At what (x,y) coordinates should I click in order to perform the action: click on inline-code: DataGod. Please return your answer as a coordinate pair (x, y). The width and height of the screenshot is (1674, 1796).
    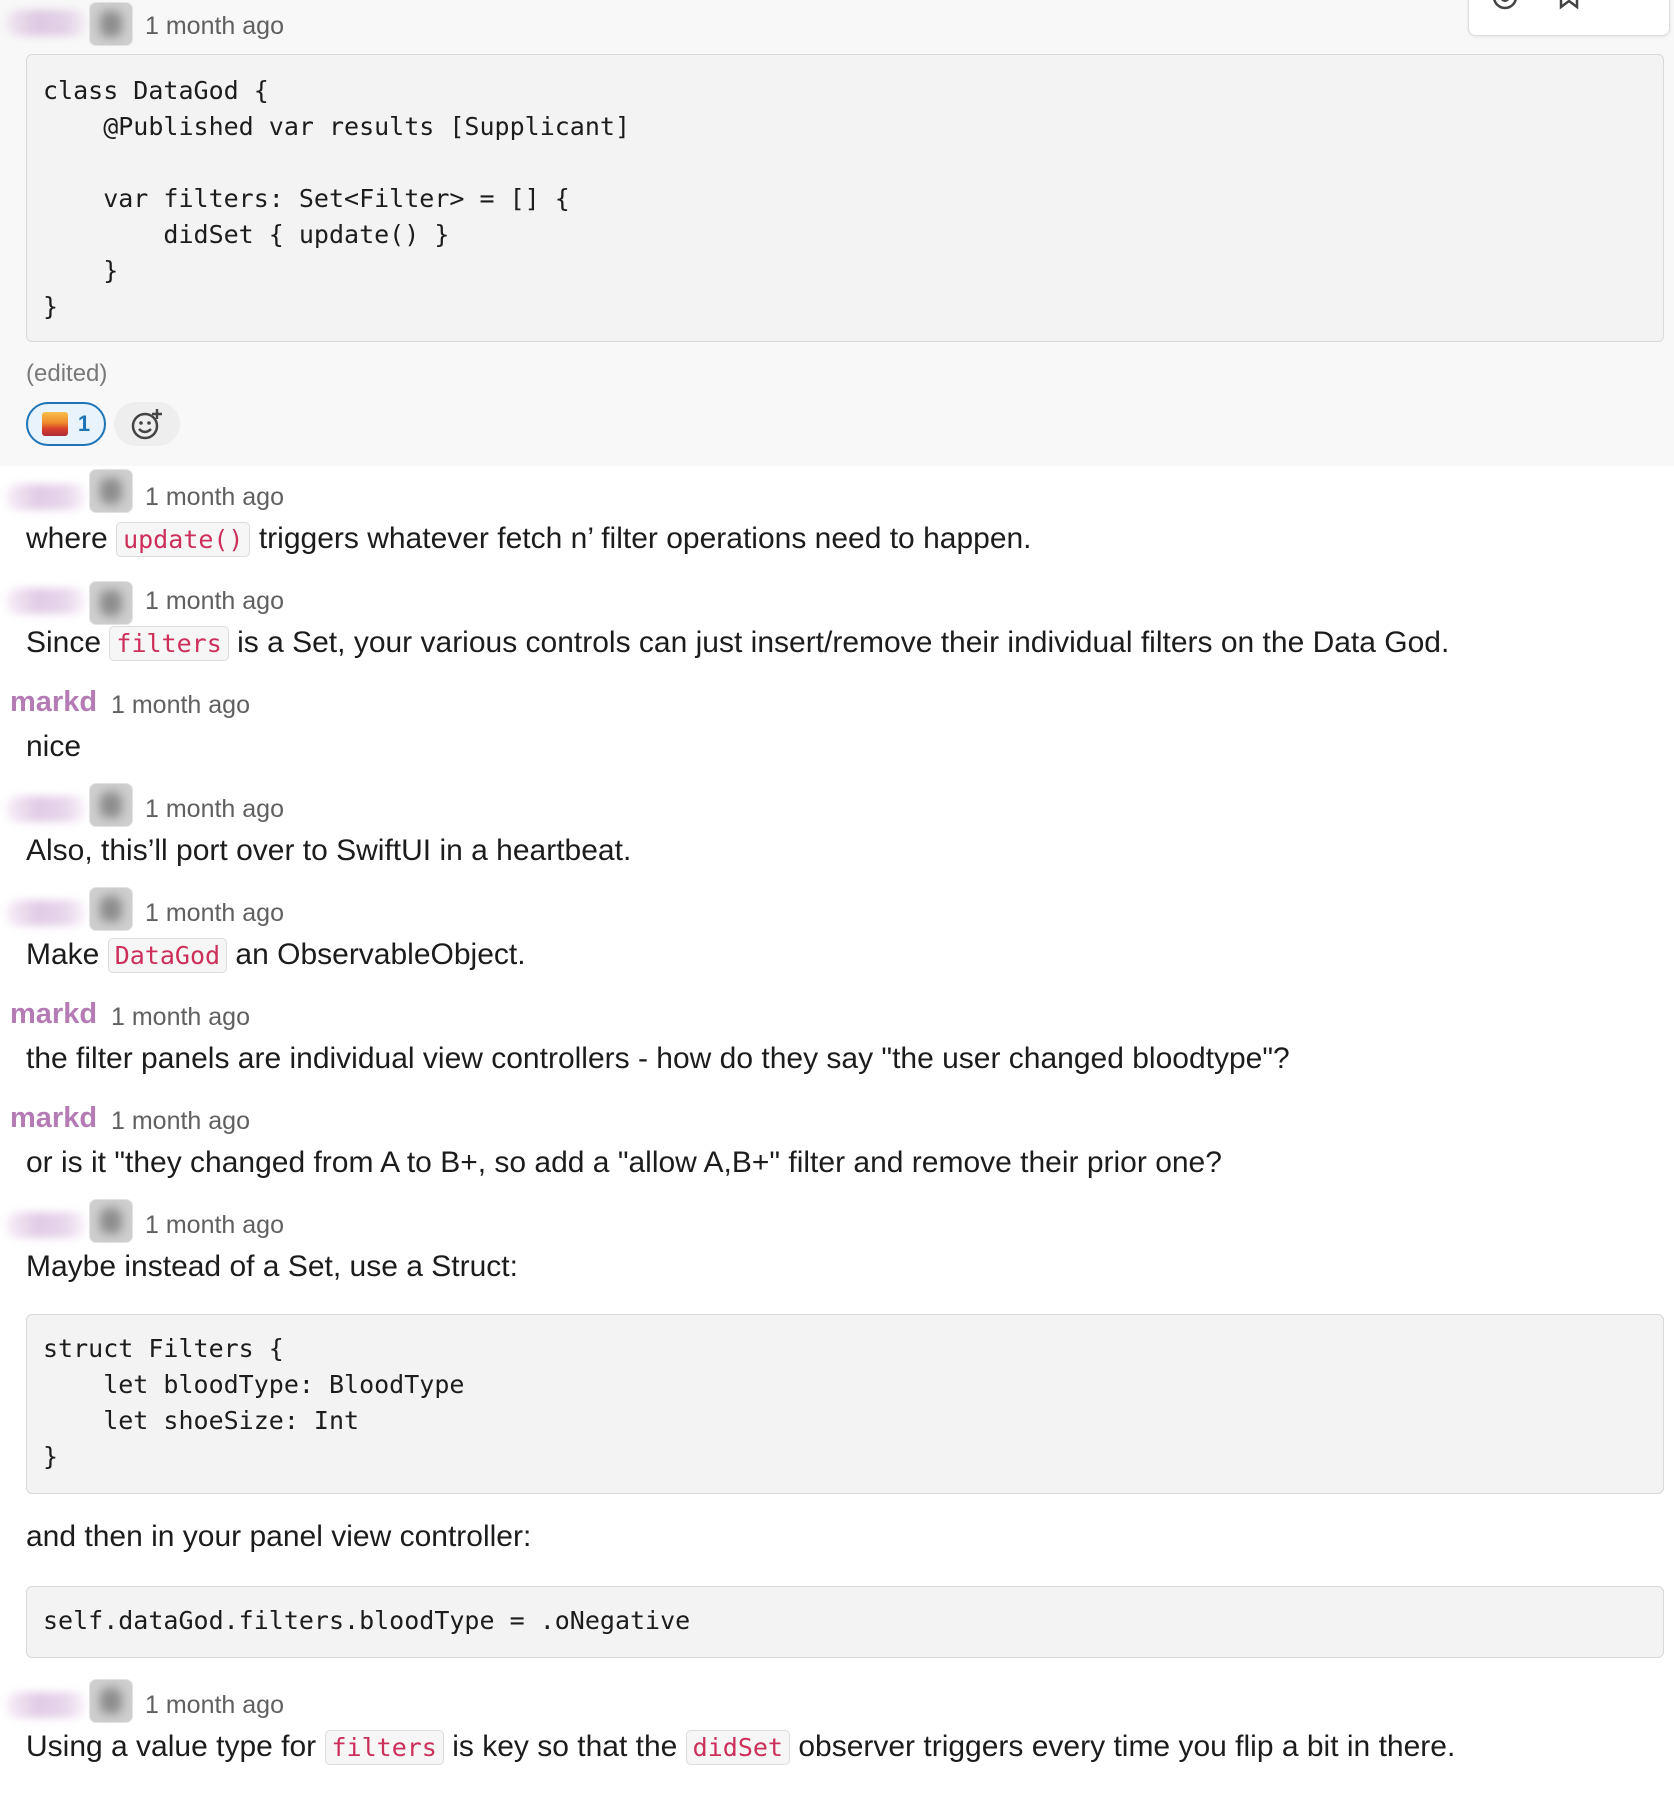
    Looking at the image, I should click on (167, 955).